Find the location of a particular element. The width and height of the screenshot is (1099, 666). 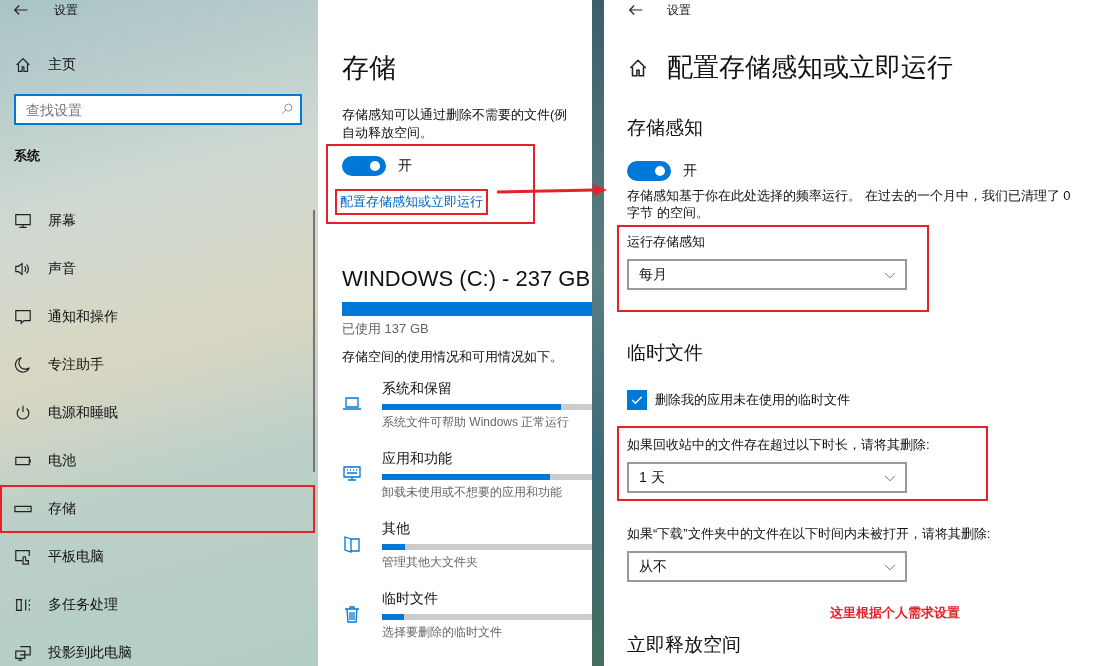

projector-icon is located at coordinates (23, 653).